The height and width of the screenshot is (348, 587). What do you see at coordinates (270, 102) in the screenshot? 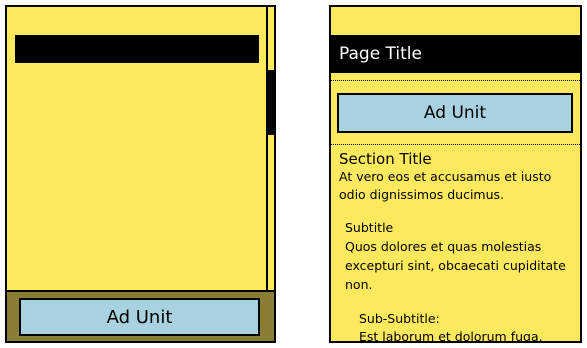
I see `scrollbar-thumb` at bounding box center [270, 102].